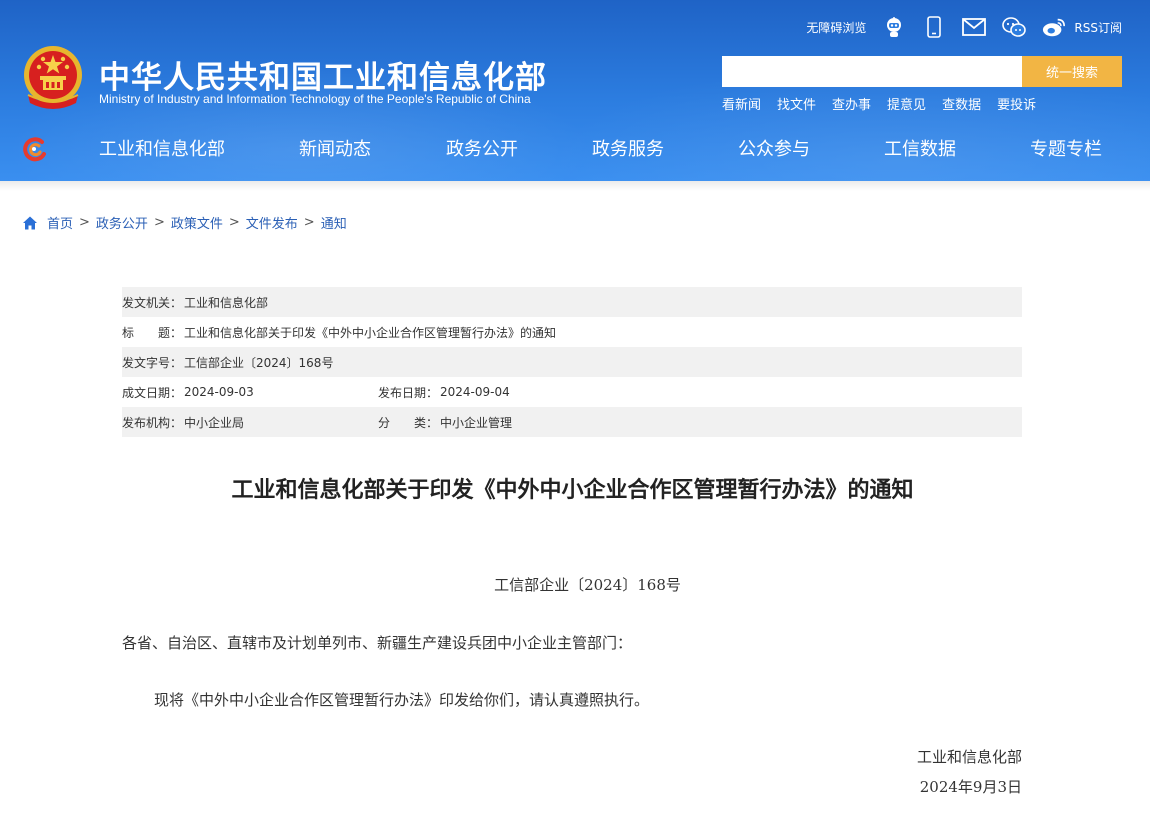 The image size is (1150, 822). What do you see at coordinates (152, 302) in the screenshot?
I see `meta-label: 发文机关：` at bounding box center [152, 302].